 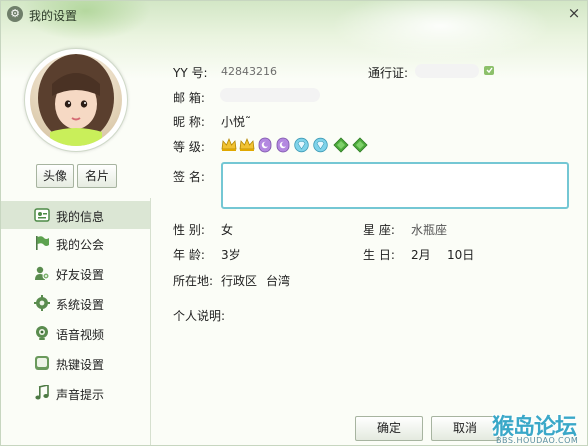 I want to click on passport-label: 通行证:, so click(x=388, y=73).